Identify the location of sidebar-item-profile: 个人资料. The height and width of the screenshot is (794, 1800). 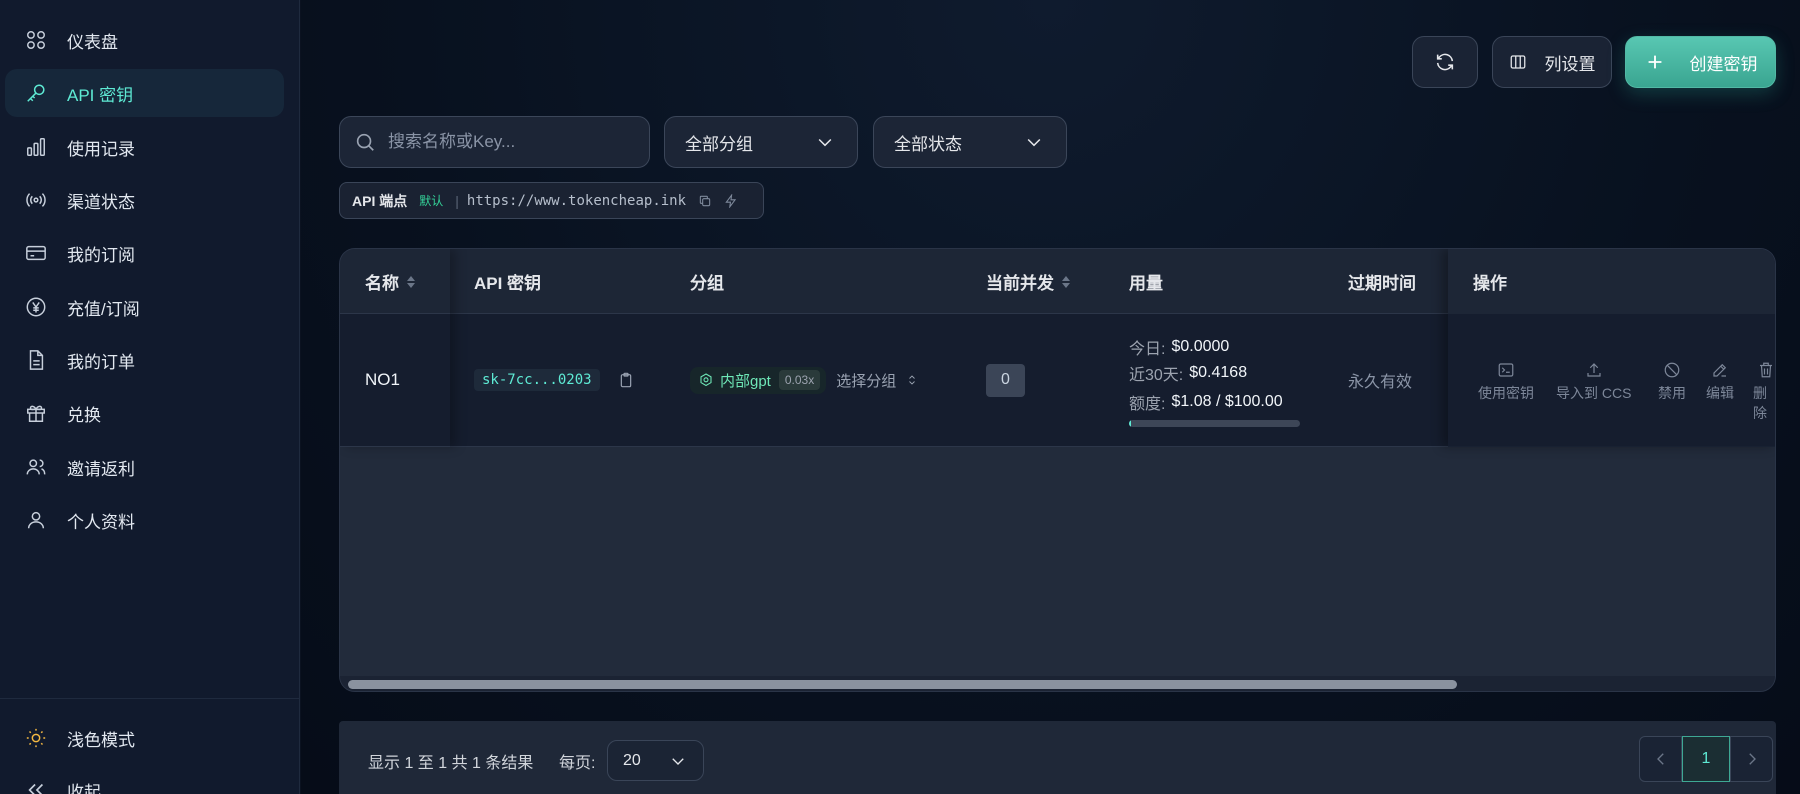
(144, 520).